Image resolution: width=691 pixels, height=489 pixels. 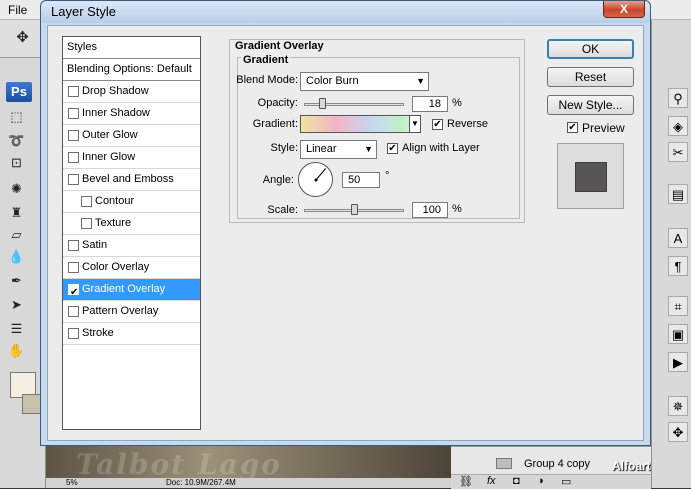 I want to click on panel-dock: ⚲ ◈ ✂ ▤ A ¶ ⌗ ▣ ▶ ✵ ✥, so click(x=671, y=254).